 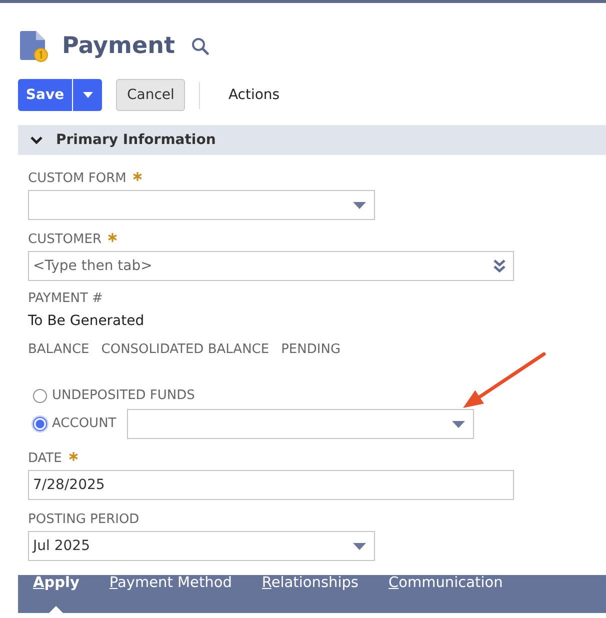 What do you see at coordinates (151, 95) in the screenshot?
I see `cancel-button: Cancel` at bounding box center [151, 95].